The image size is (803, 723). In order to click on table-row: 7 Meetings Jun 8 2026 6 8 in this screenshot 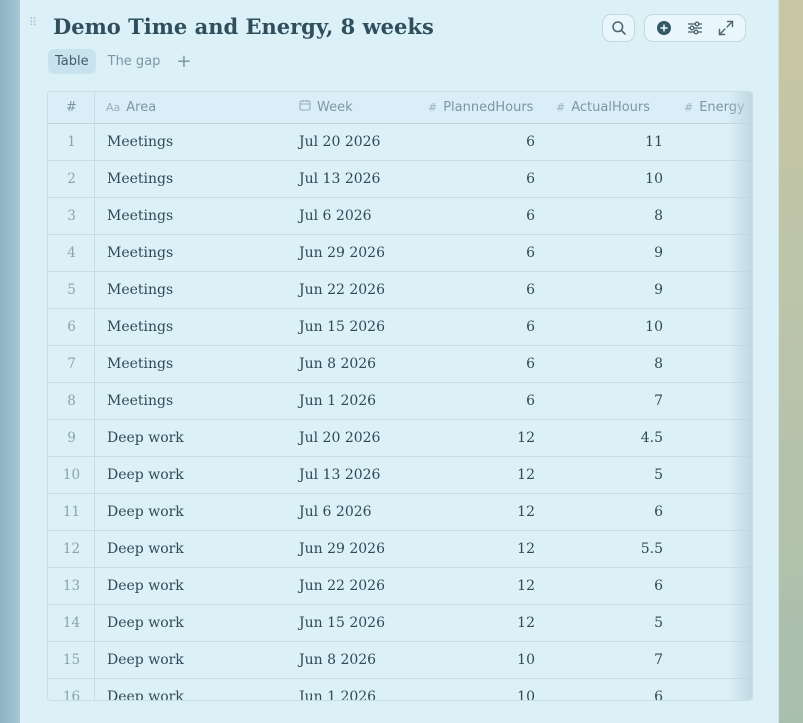, I will do `click(400, 364)`.